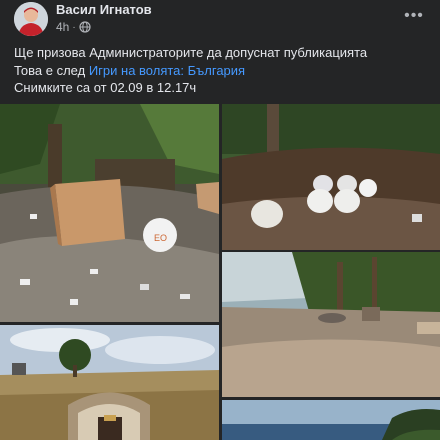 The image size is (440, 440). What do you see at coordinates (85, 27) in the screenshot?
I see `globe-icon` at bounding box center [85, 27].